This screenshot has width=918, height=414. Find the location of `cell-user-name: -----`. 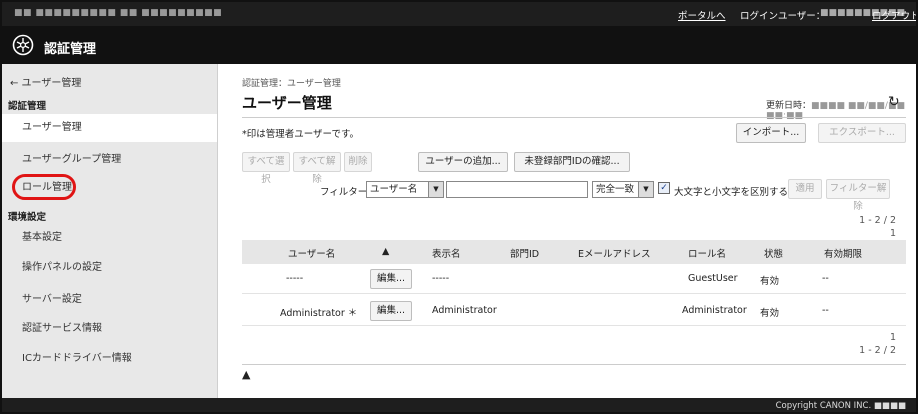

cell-user-name: ----- is located at coordinates (295, 278).